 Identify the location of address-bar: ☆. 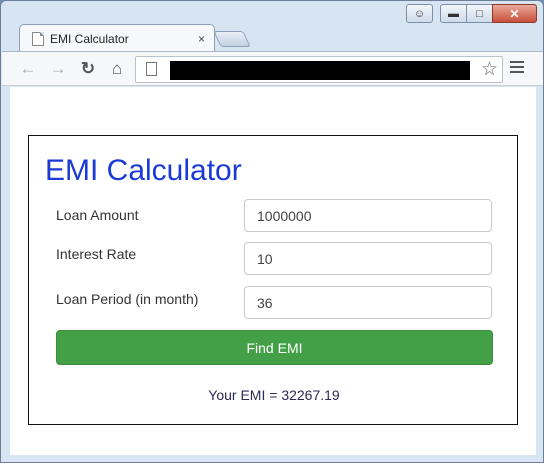
(319, 69).